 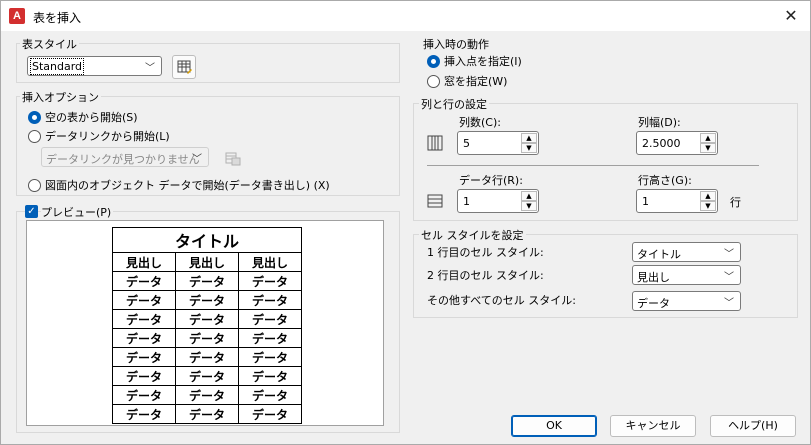 I want to click on radio-label: データリンクから開始(L), so click(x=107, y=136).